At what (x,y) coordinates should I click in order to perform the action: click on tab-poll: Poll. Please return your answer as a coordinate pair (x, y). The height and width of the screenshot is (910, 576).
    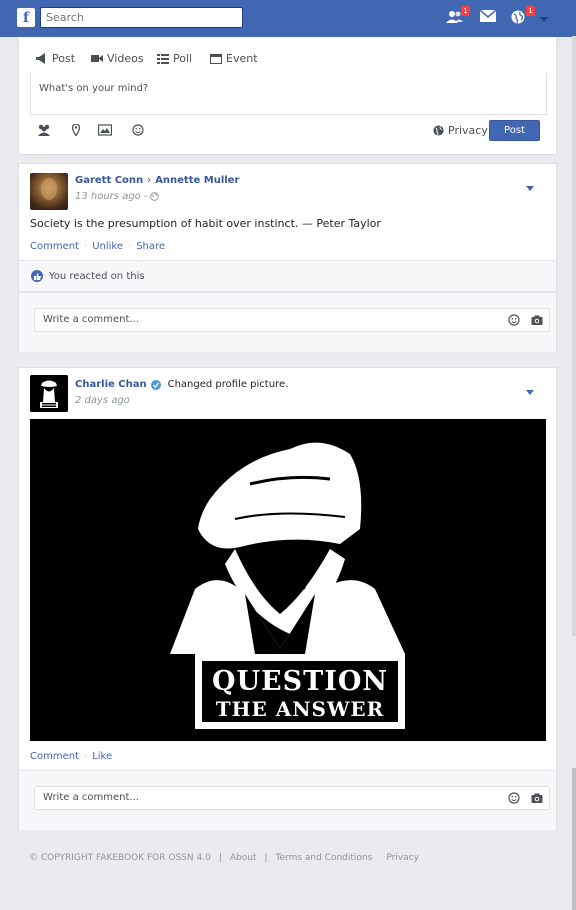
    Looking at the image, I should click on (174, 58).